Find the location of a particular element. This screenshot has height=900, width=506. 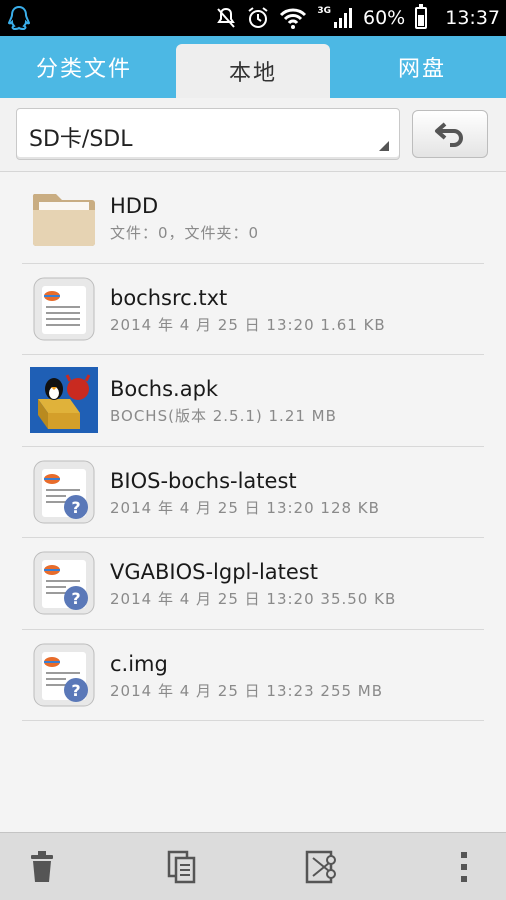

file-name: c.img is located at coordinates (139, 663).